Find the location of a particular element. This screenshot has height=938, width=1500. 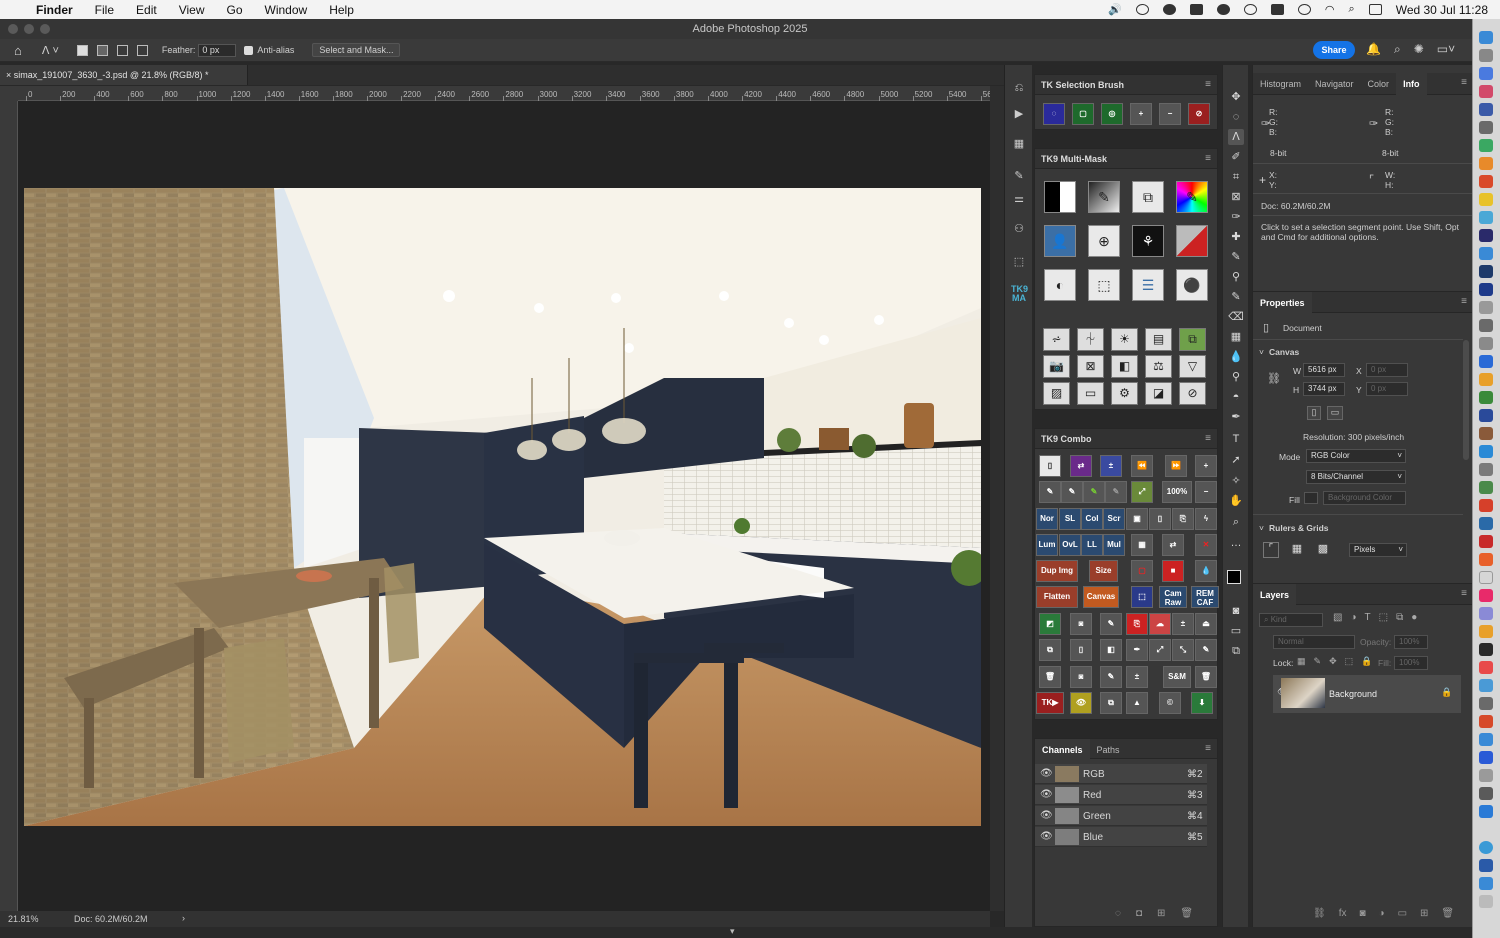

filter-shape-icon: ⬚ is located at coordinates (1383, 617).